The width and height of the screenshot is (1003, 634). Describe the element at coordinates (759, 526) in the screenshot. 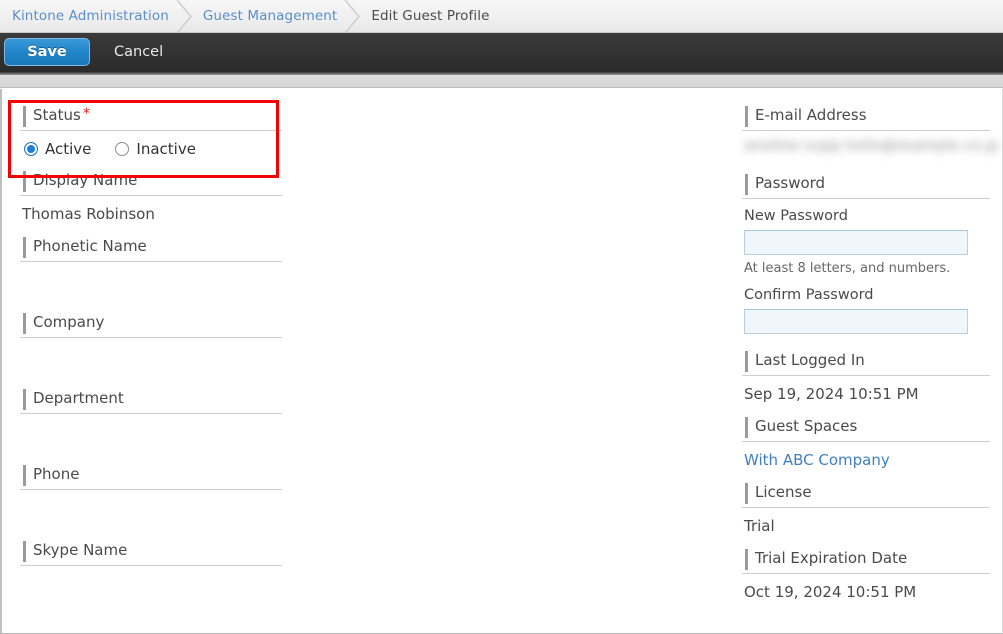

I see `license-value: Trial` at that location.